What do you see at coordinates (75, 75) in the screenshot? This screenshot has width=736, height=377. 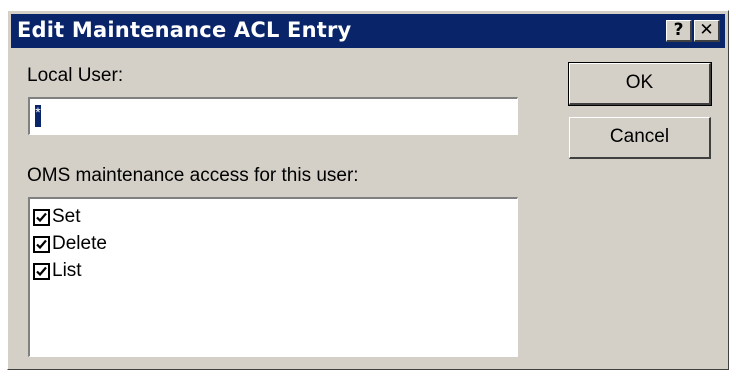 I see `local-user-label: Local User:` at bounding box center [75, 75].